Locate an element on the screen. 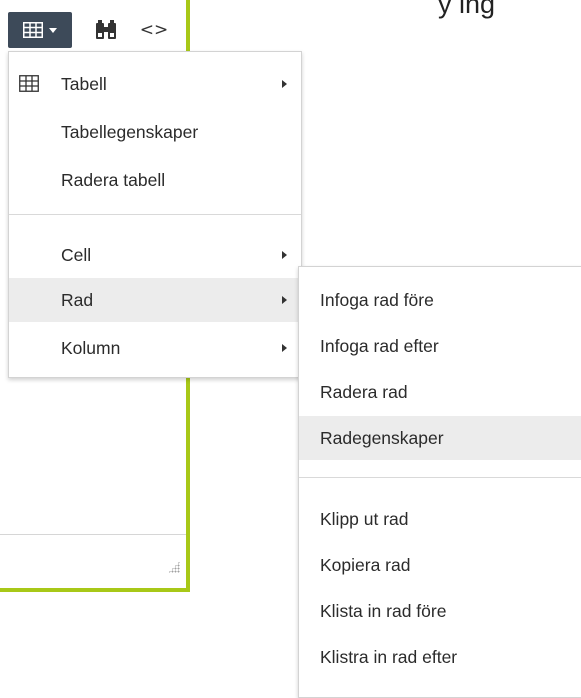 The image size is (581, 698). menu-item-label: Tabellegenskaper is located at coordinates (130, 131).